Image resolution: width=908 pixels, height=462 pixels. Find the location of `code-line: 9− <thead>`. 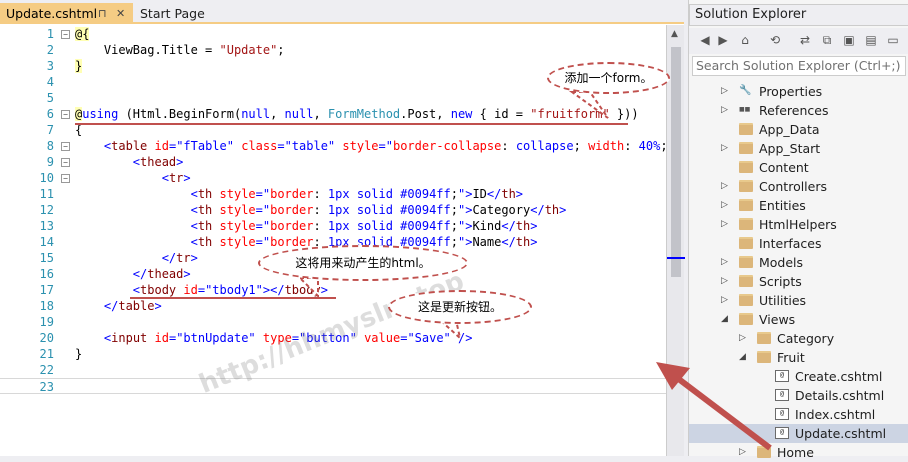

code-line: 9− <thead> is located at coordinates (333, 162).